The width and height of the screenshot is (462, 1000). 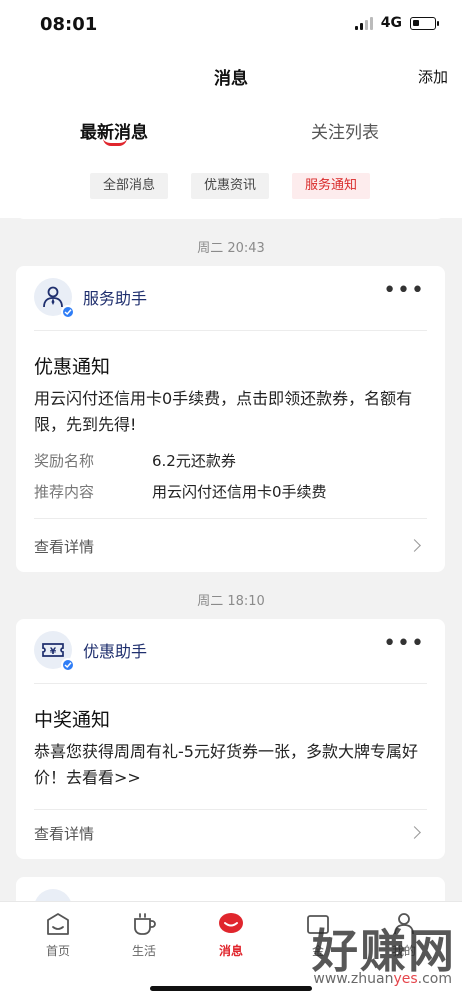 What do you see at coordinates (433, 76) in the screenshot?
I see `add-button: 添加` at bounding box center [433, 76].